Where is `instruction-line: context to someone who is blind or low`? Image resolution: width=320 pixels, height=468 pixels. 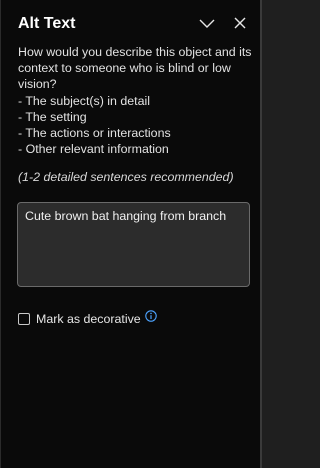
instruction-line: context to someone who is blind or low is located at coordinates (124, 68).